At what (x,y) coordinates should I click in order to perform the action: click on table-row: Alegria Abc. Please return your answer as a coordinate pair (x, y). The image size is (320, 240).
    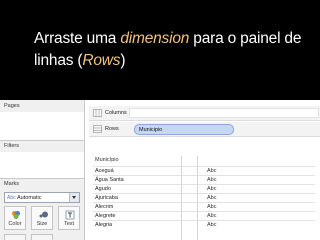
    Looking at the image, I should click on (204, 224).